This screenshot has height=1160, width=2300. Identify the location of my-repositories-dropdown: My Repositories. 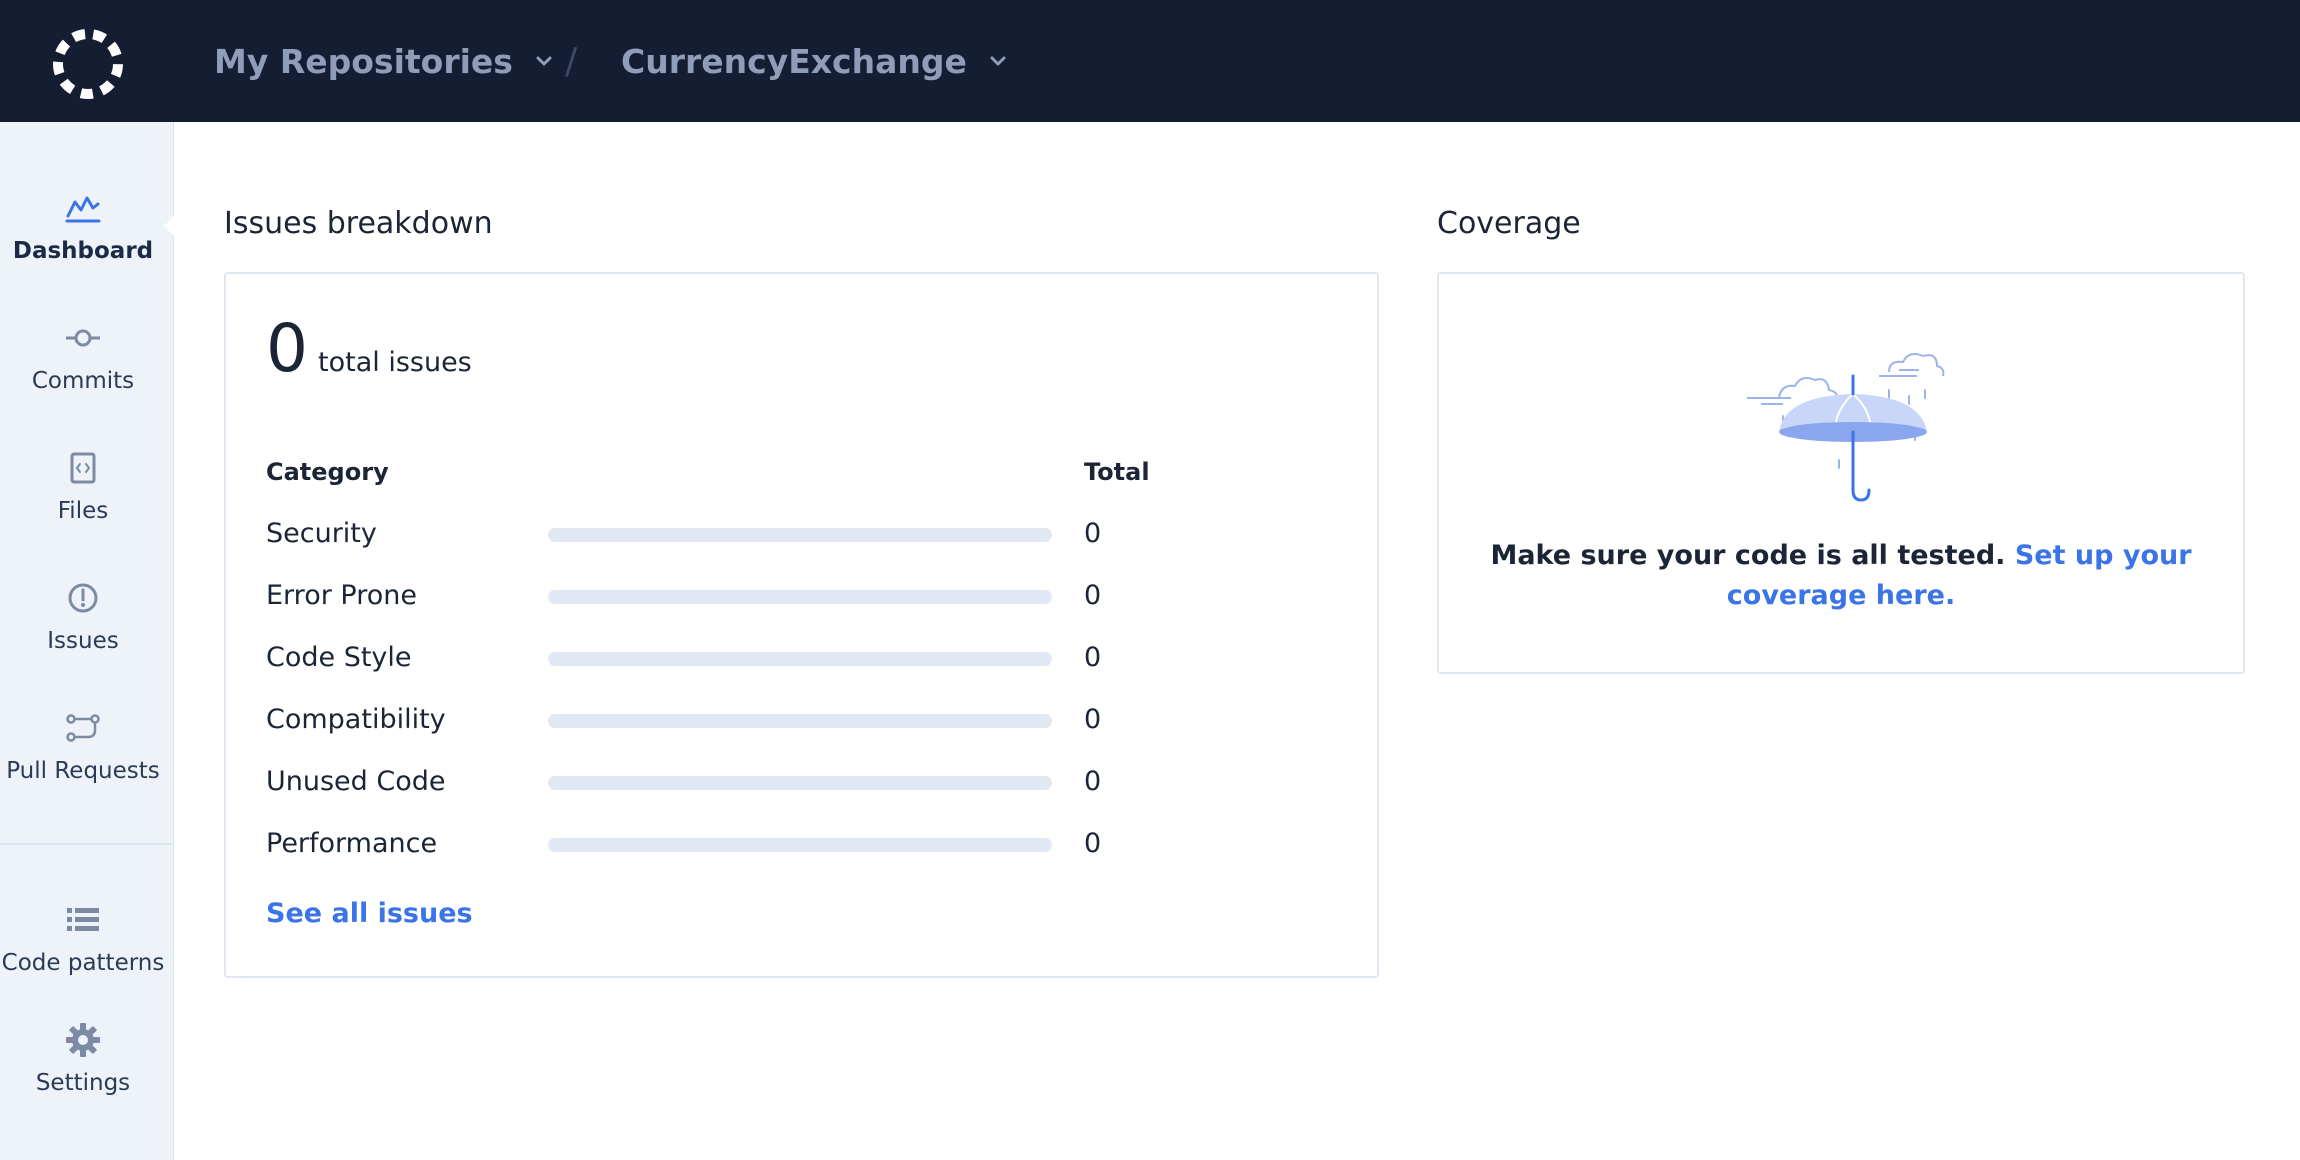
(383, 61).